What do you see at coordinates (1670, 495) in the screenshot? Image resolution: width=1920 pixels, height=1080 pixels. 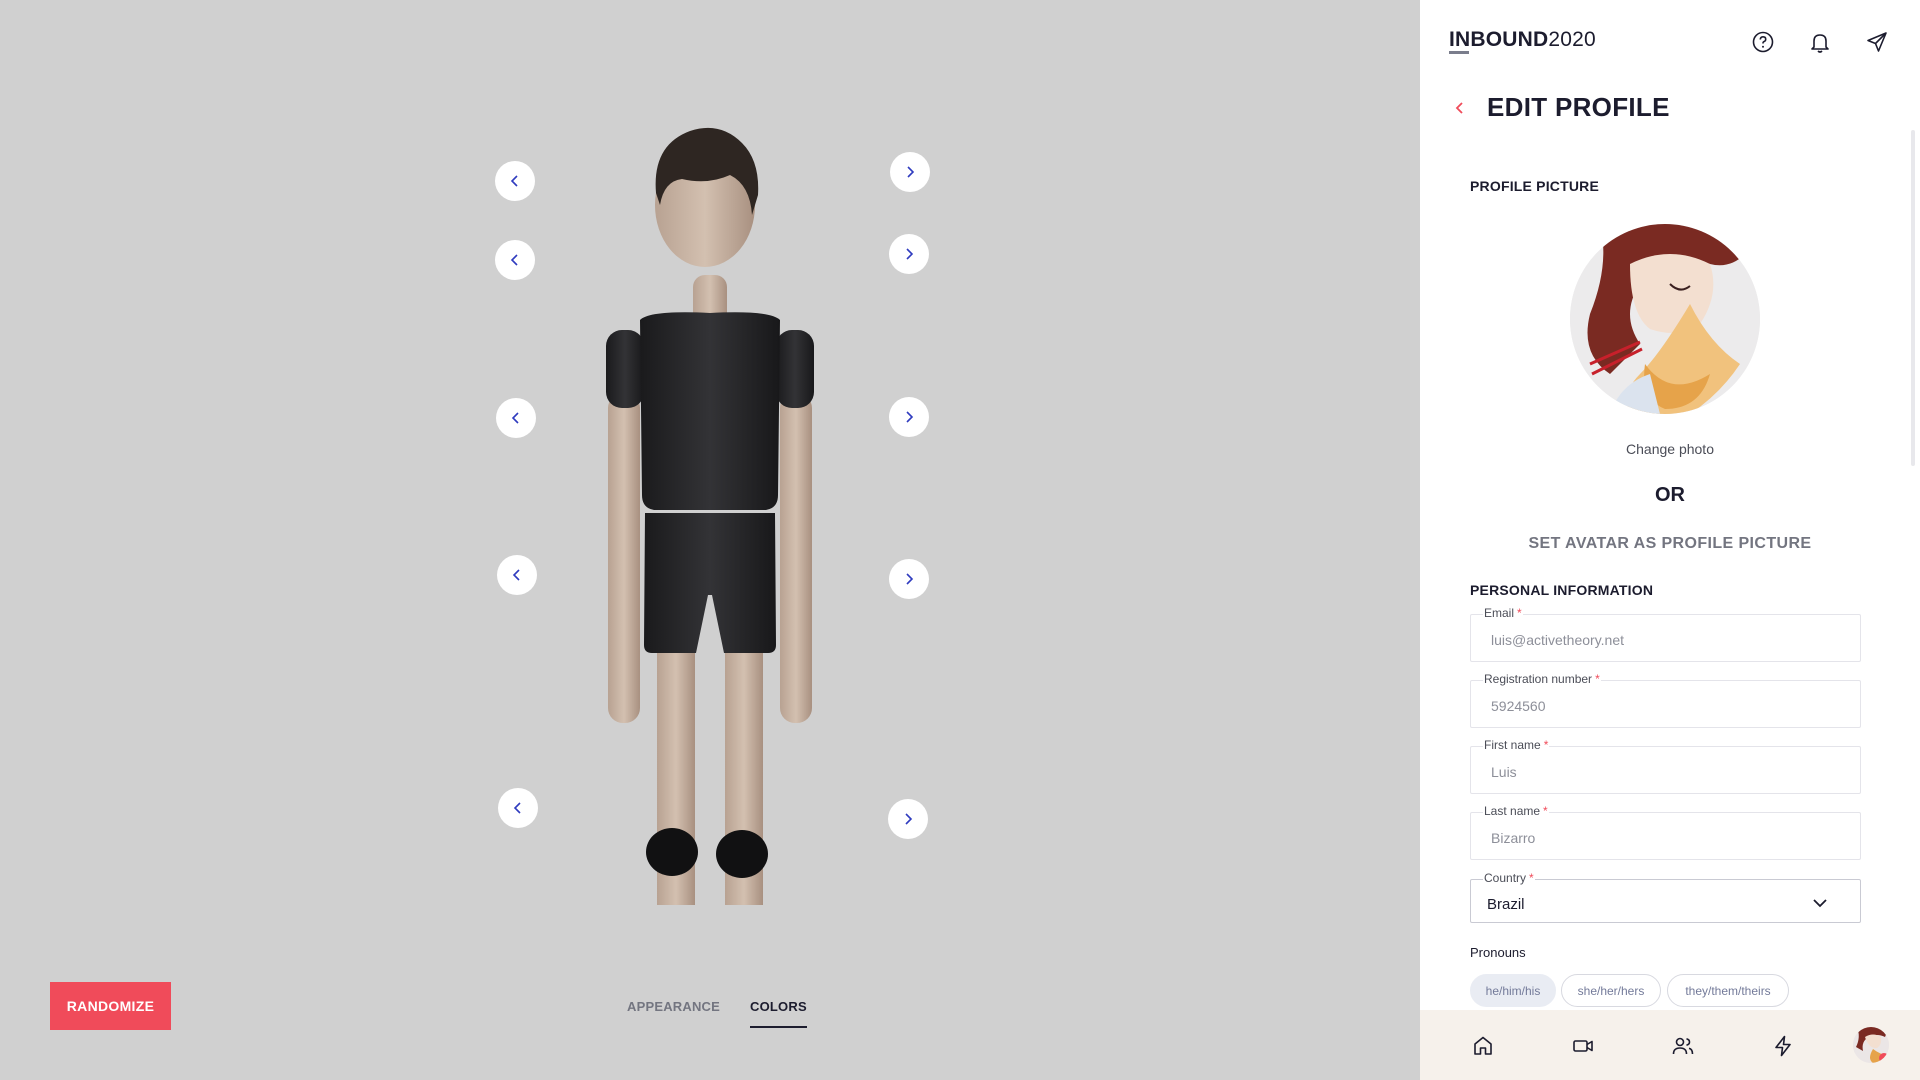 I see `or-divider: OR` at bounding box center [1670, 495].